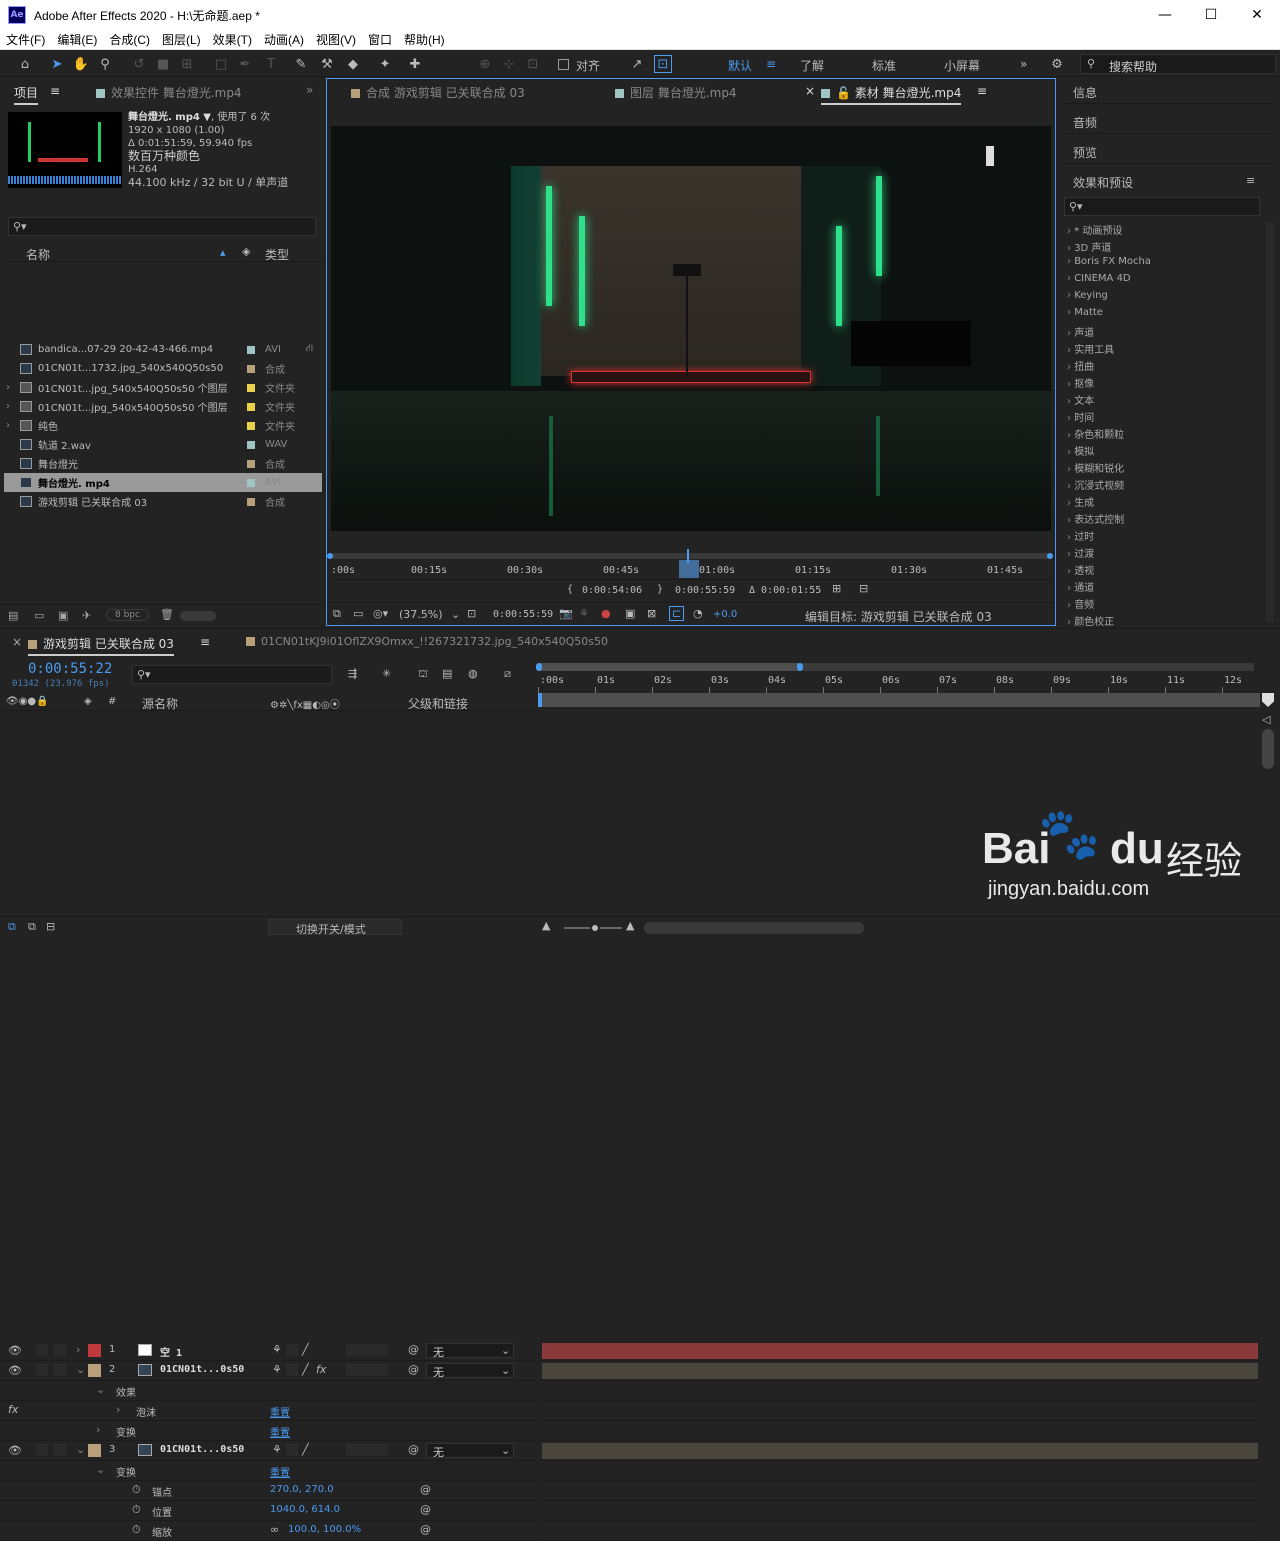  I want to click on effects-scrollbar, so click(1270, 422).